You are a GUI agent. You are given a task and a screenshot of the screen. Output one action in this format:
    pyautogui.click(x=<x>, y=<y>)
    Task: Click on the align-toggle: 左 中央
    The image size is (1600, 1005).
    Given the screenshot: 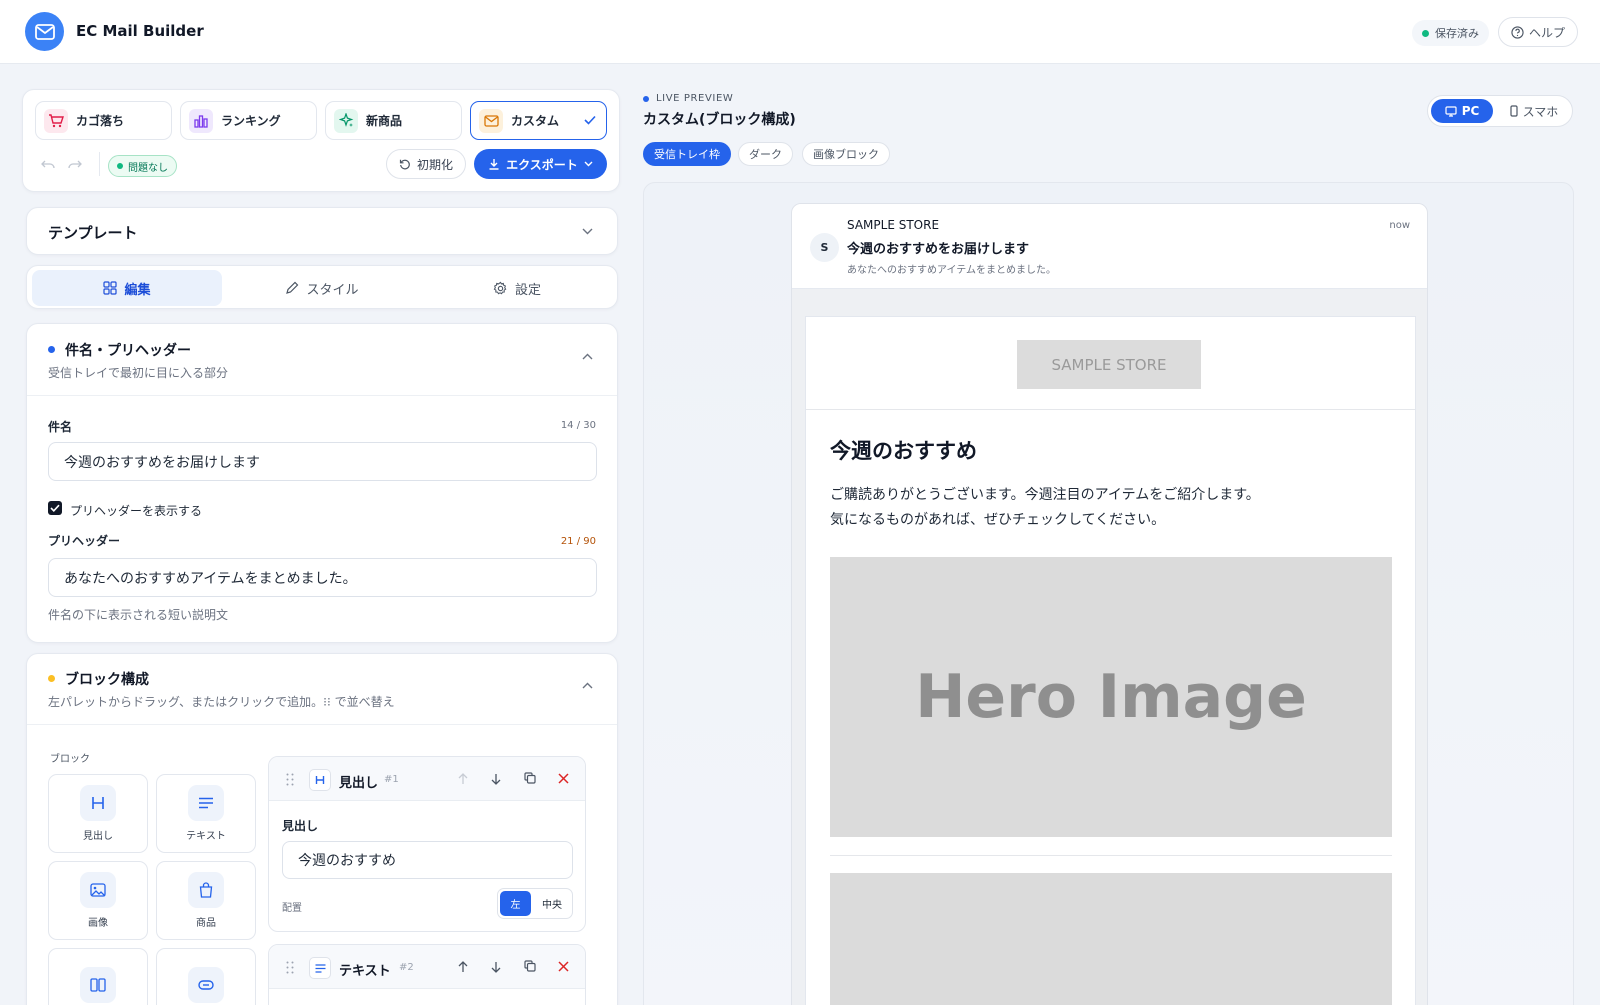 What is the action you would take?
    pyautogui.click(x=535, y=903)
    